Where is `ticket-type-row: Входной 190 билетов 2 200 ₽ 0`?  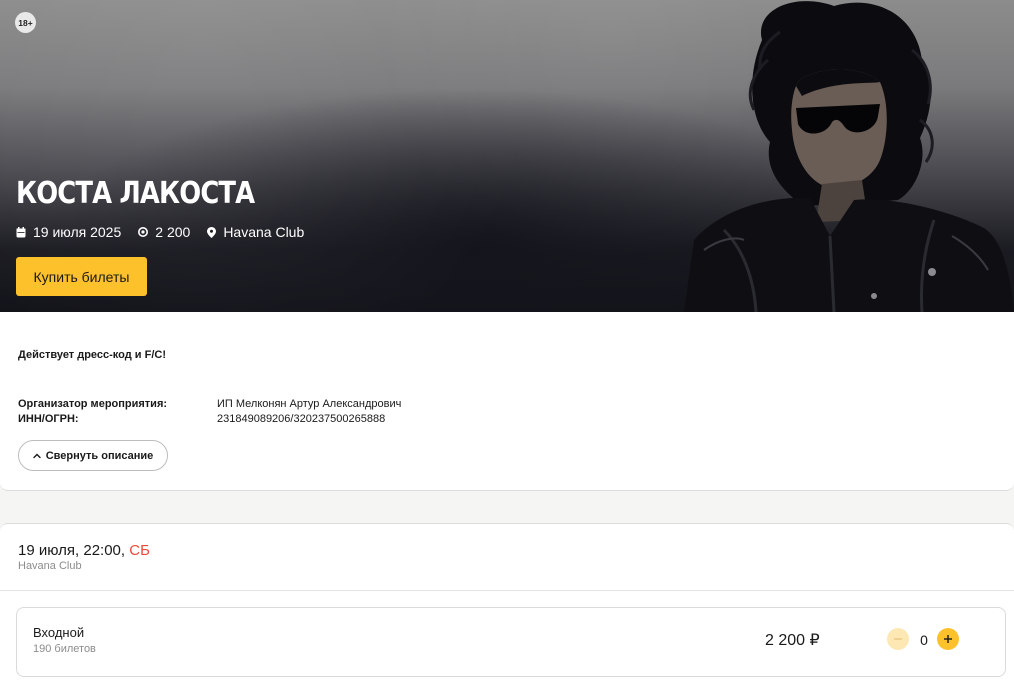 ticket-type-row: Входной 190 билетов 2 200 ₽ 0 is located at coordinates (511, 642).